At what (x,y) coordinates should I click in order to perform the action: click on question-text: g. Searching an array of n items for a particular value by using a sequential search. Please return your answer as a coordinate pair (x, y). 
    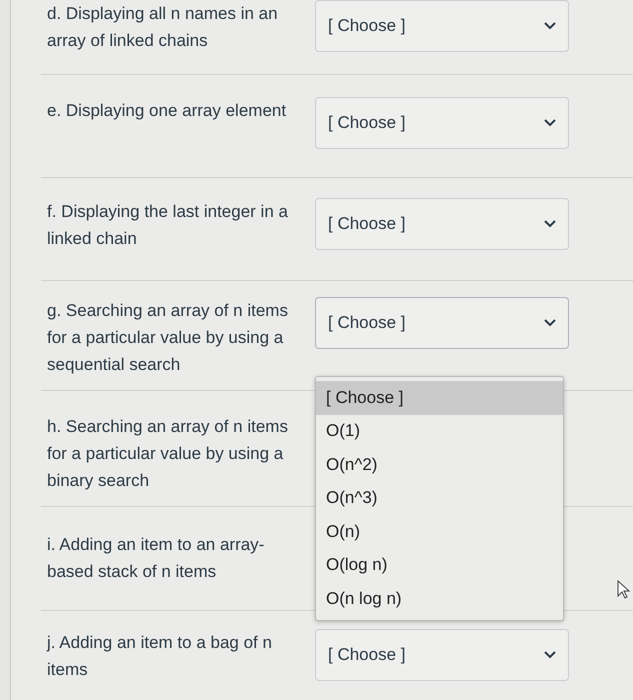
    Looking at the image, I should click on (167, 338).